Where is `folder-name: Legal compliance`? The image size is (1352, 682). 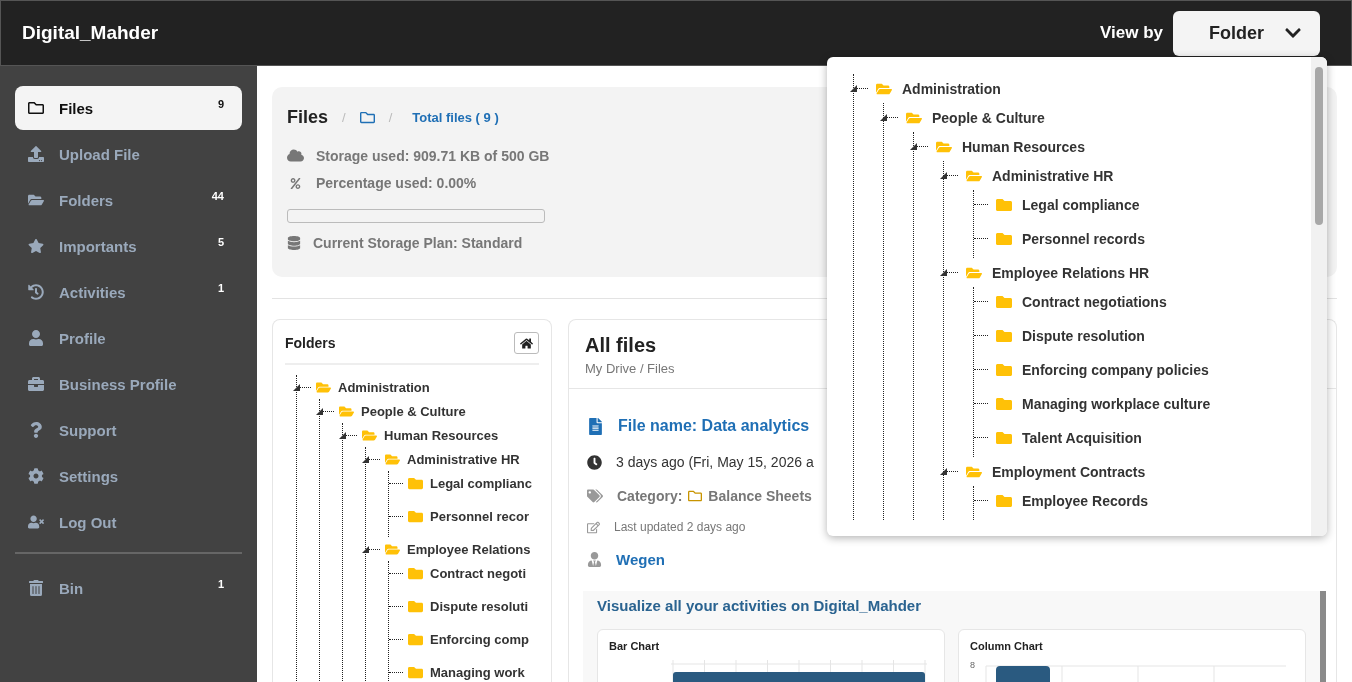 folder-name: Legal compliance is located at coordinates (1081, 204).